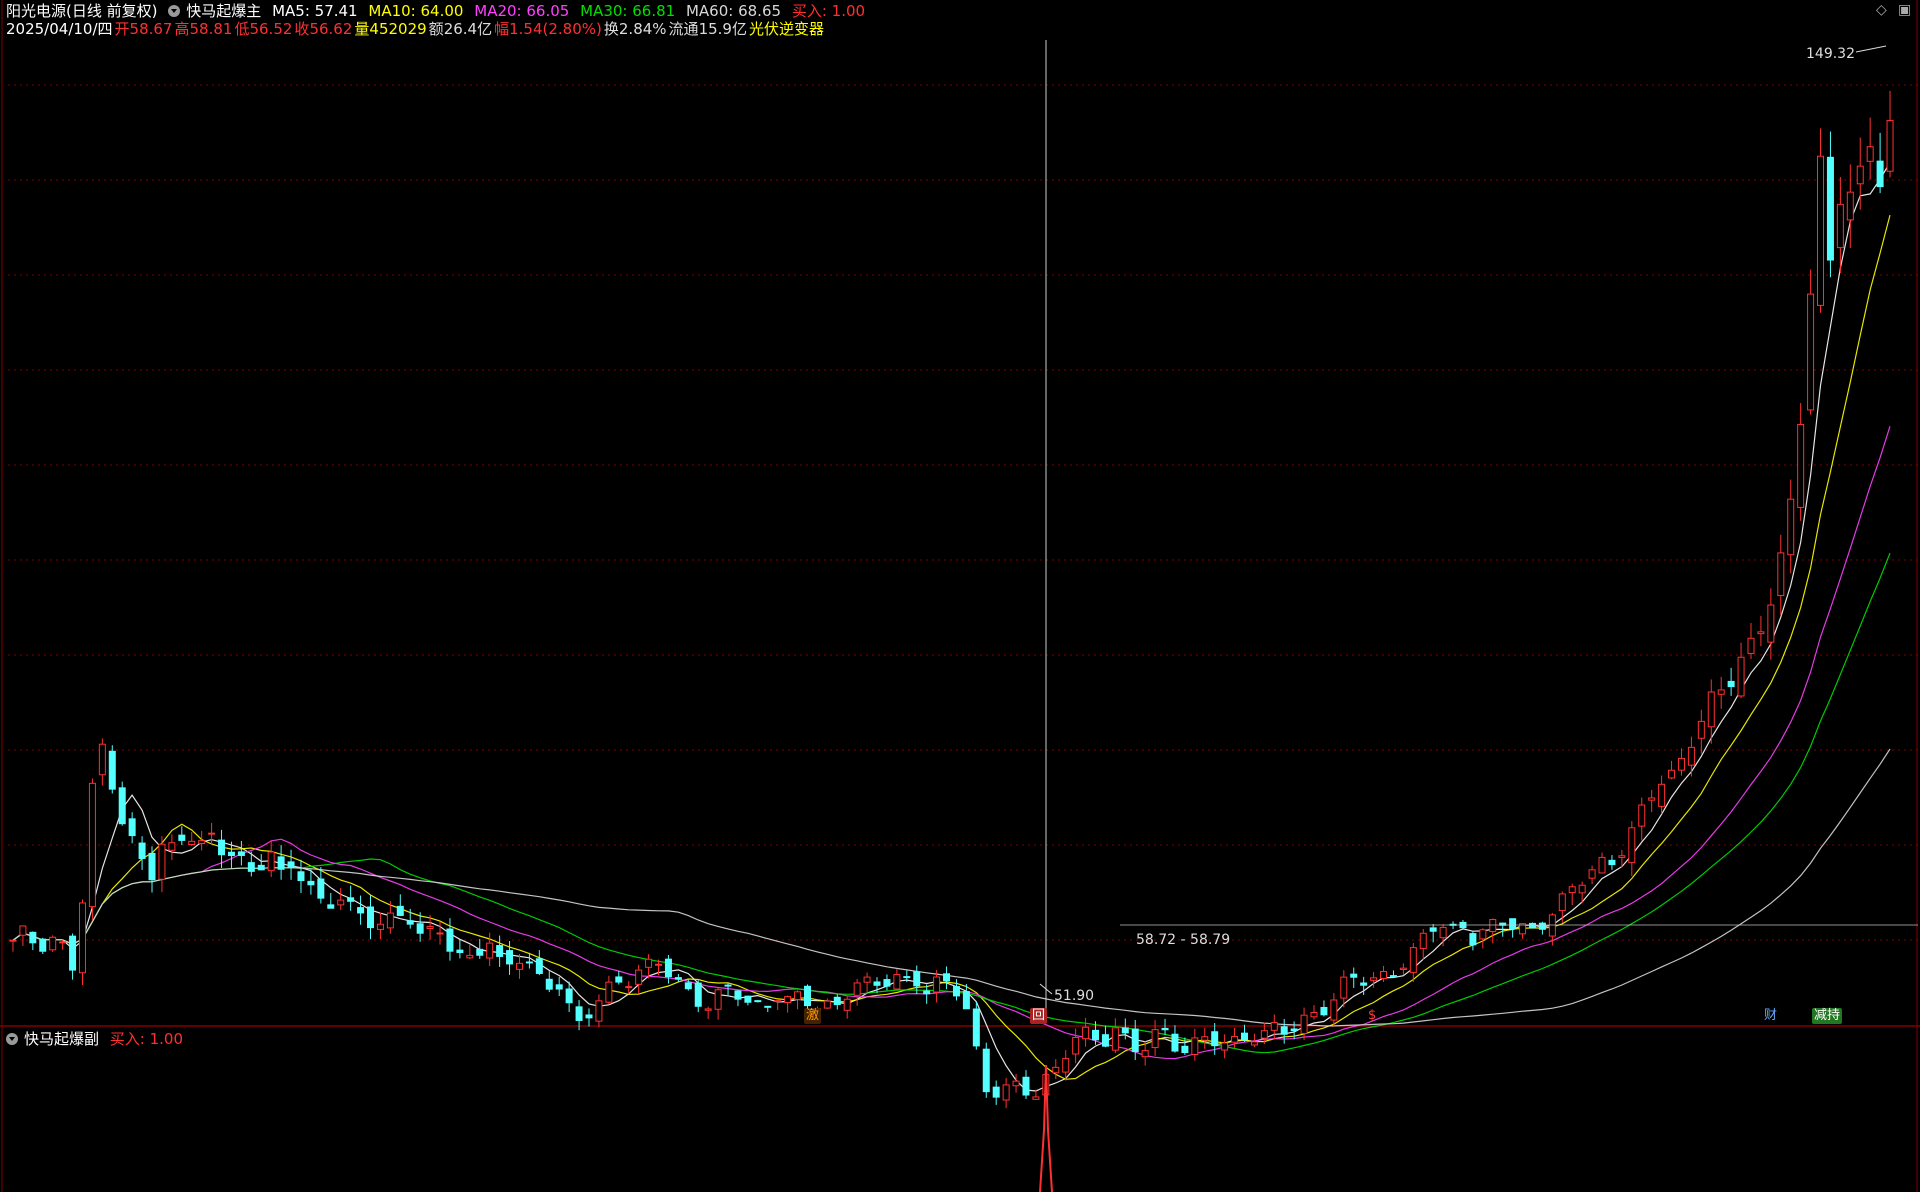 This screenshot has height=1192, width=1920. What do you see at coordinates (12, 1039) in the screenshot?
I see `sub-dropdown-icon` at bounding box center [12, 1039].